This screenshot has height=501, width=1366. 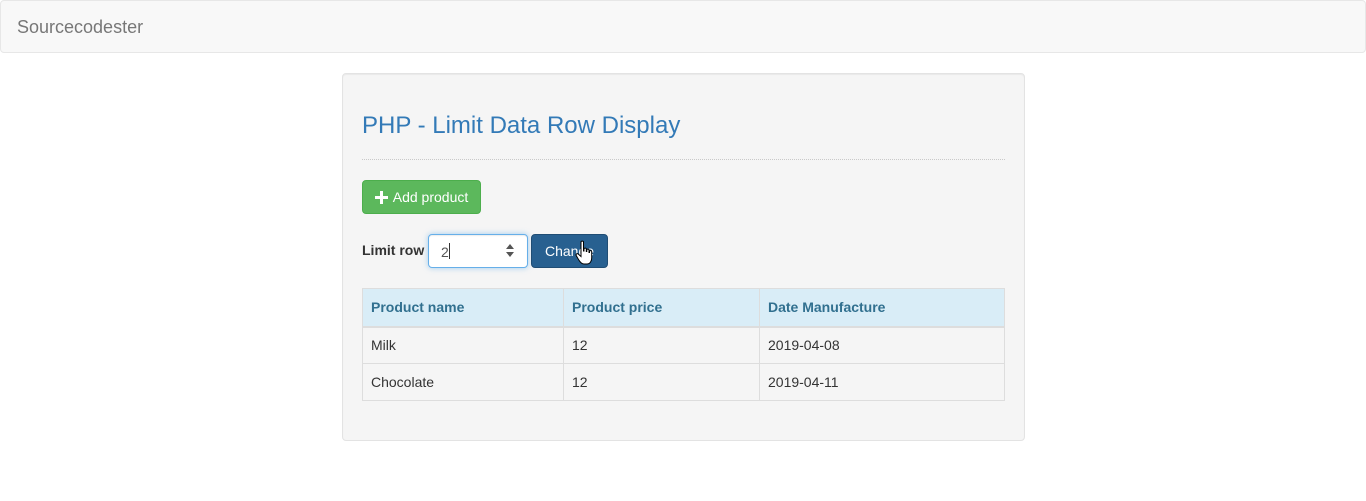 I want to click on add-product-button: Add product, so click(x=421, y=197).